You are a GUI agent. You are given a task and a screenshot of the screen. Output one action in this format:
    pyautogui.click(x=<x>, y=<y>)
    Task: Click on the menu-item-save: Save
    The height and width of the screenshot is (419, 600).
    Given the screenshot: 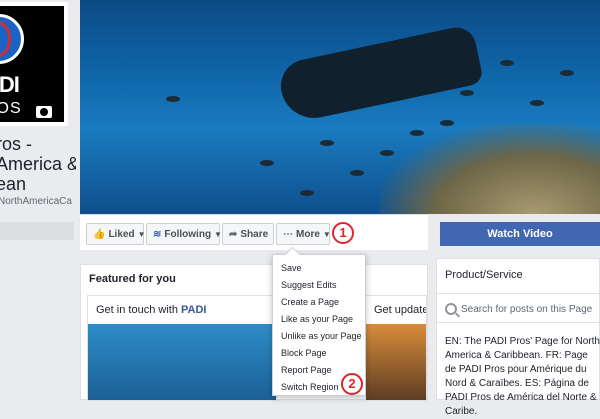 What is the action you would take?
    pyautogui.click(x=291, y=268)
    